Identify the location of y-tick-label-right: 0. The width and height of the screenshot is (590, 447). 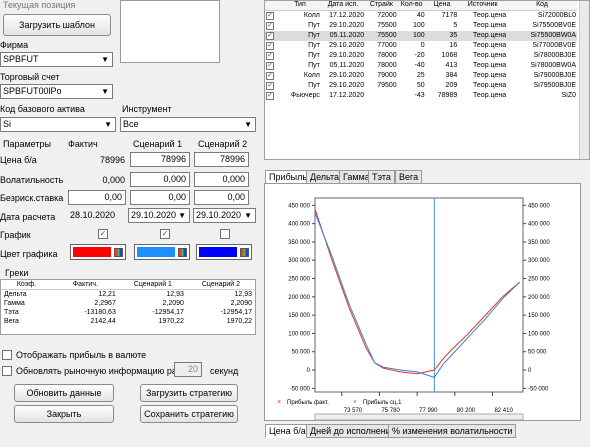
(530, 371).